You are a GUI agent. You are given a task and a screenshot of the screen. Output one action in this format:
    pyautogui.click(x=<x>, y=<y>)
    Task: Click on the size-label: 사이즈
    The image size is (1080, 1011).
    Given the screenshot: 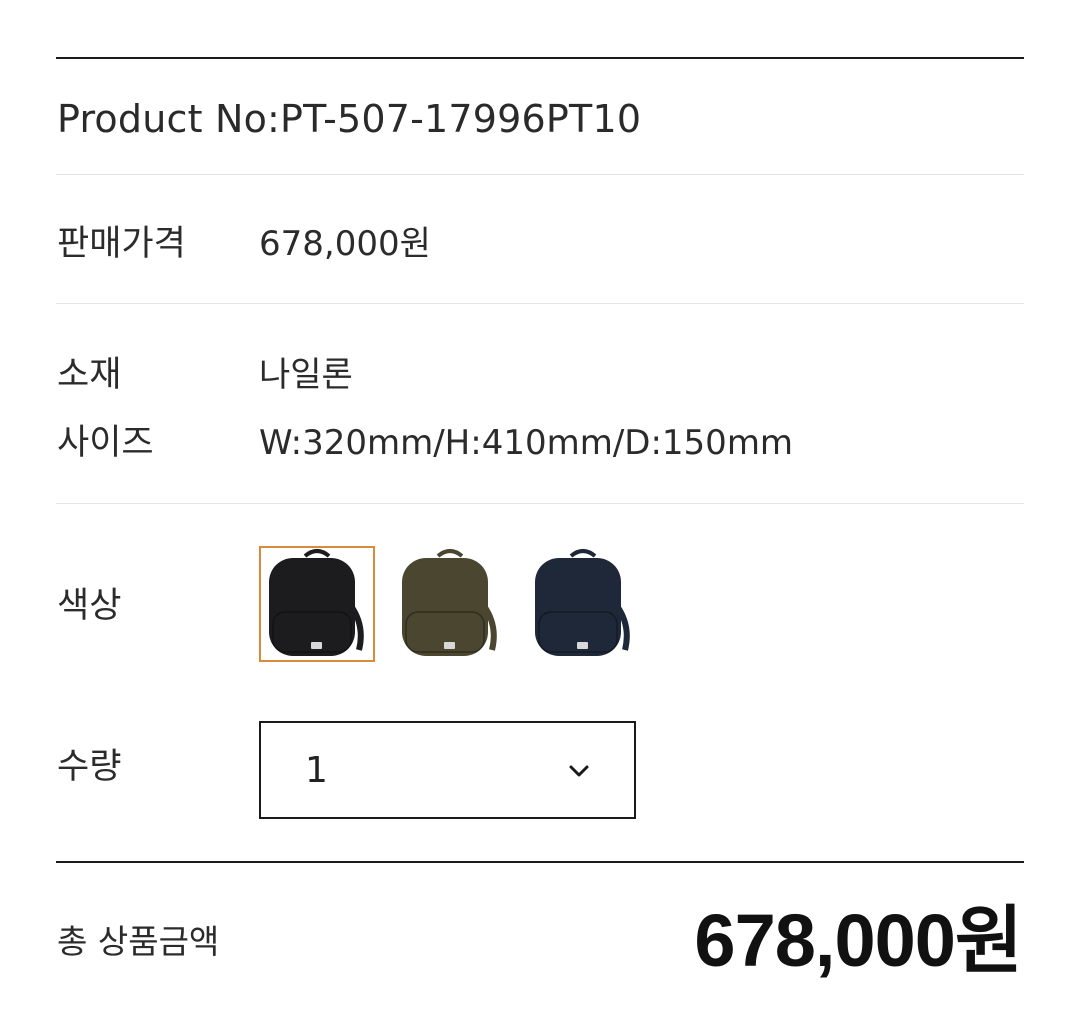 What is the action you would take?
    pyautogui.click(x=105, y=443)
    